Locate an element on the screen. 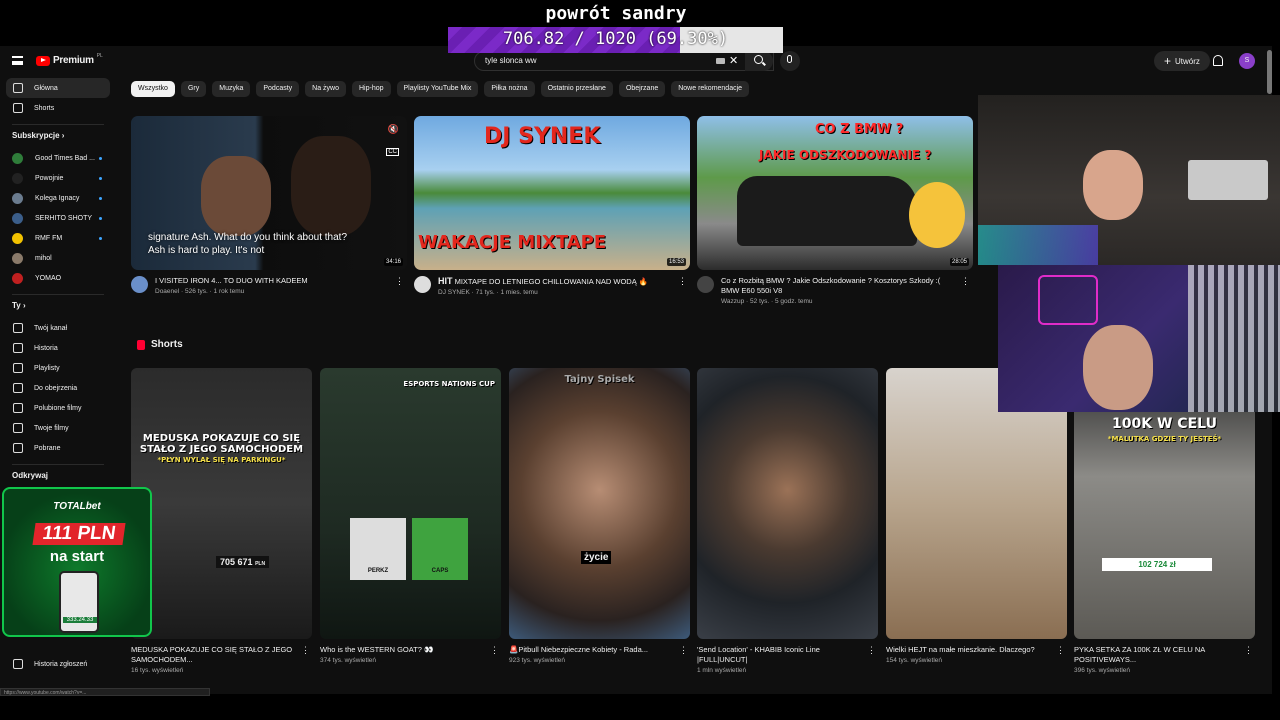 The height and width of the screenshot is (720, 1280). filter-chip: Gry is located at coordinates (193, 89).